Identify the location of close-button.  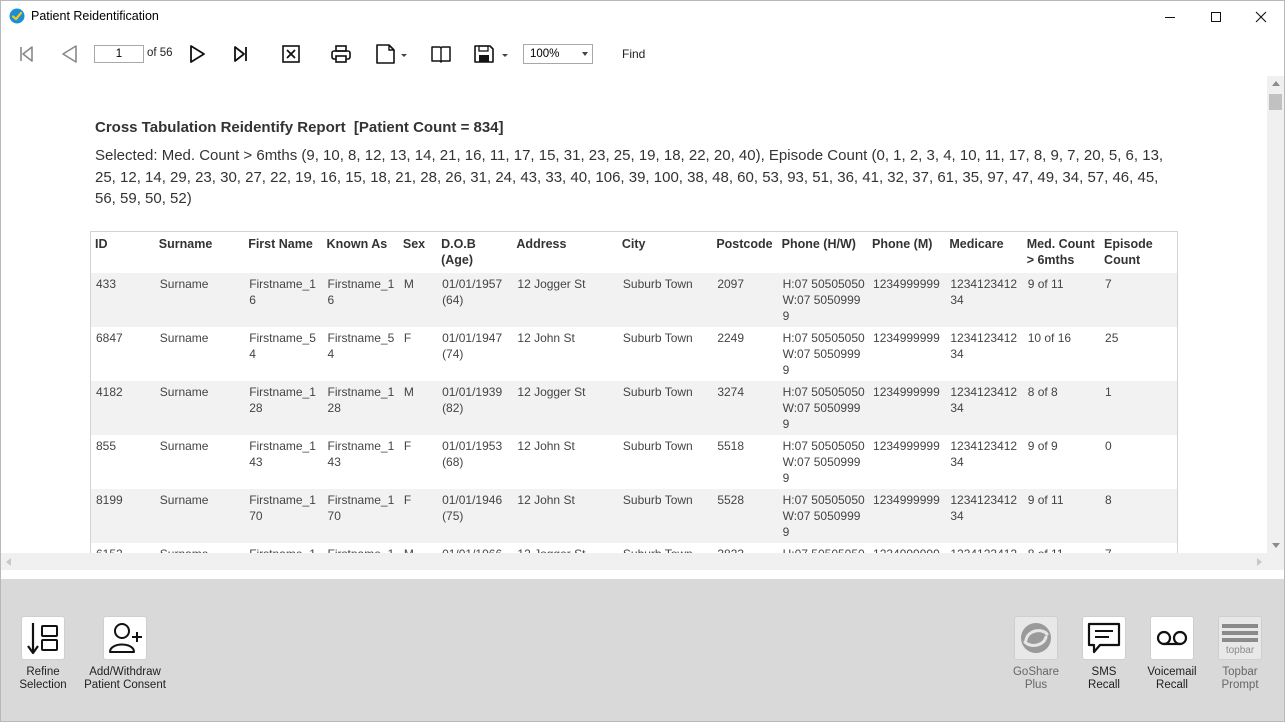
(1261, 16).